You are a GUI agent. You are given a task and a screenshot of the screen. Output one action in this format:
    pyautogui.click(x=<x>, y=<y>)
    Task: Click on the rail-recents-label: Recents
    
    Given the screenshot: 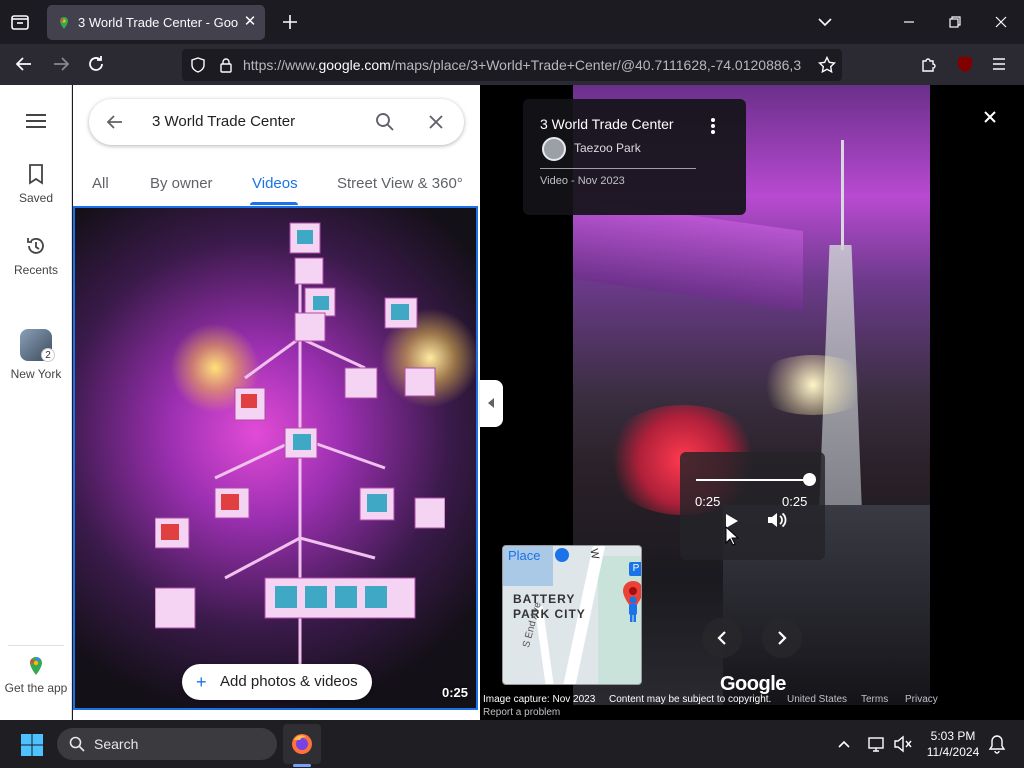 What is the action you would take?
    pyautogui.click(x=36, y=270)
    